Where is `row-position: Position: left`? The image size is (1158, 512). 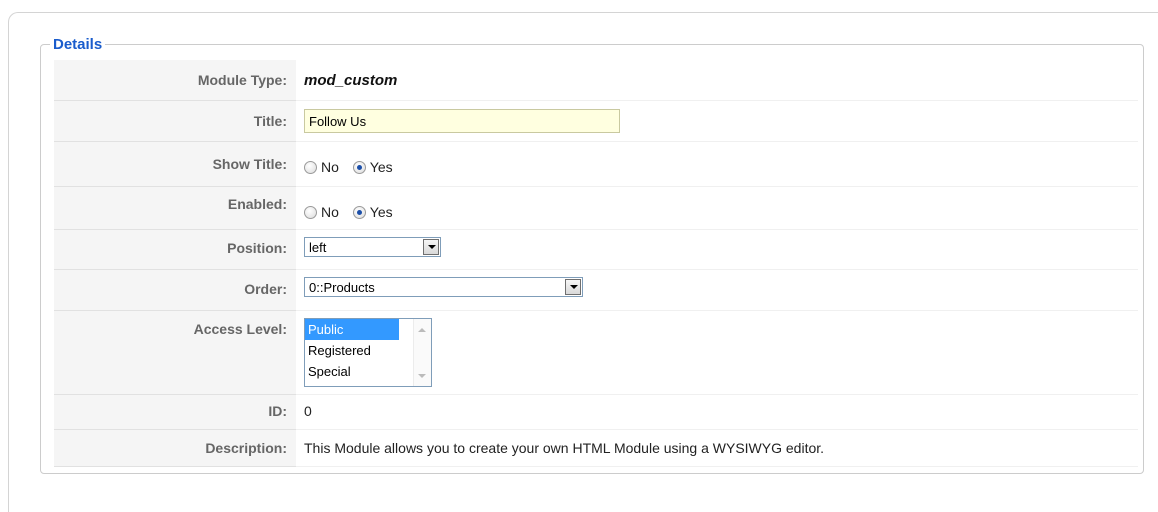
row-position: Position: left is located at coordinates (596, 250).